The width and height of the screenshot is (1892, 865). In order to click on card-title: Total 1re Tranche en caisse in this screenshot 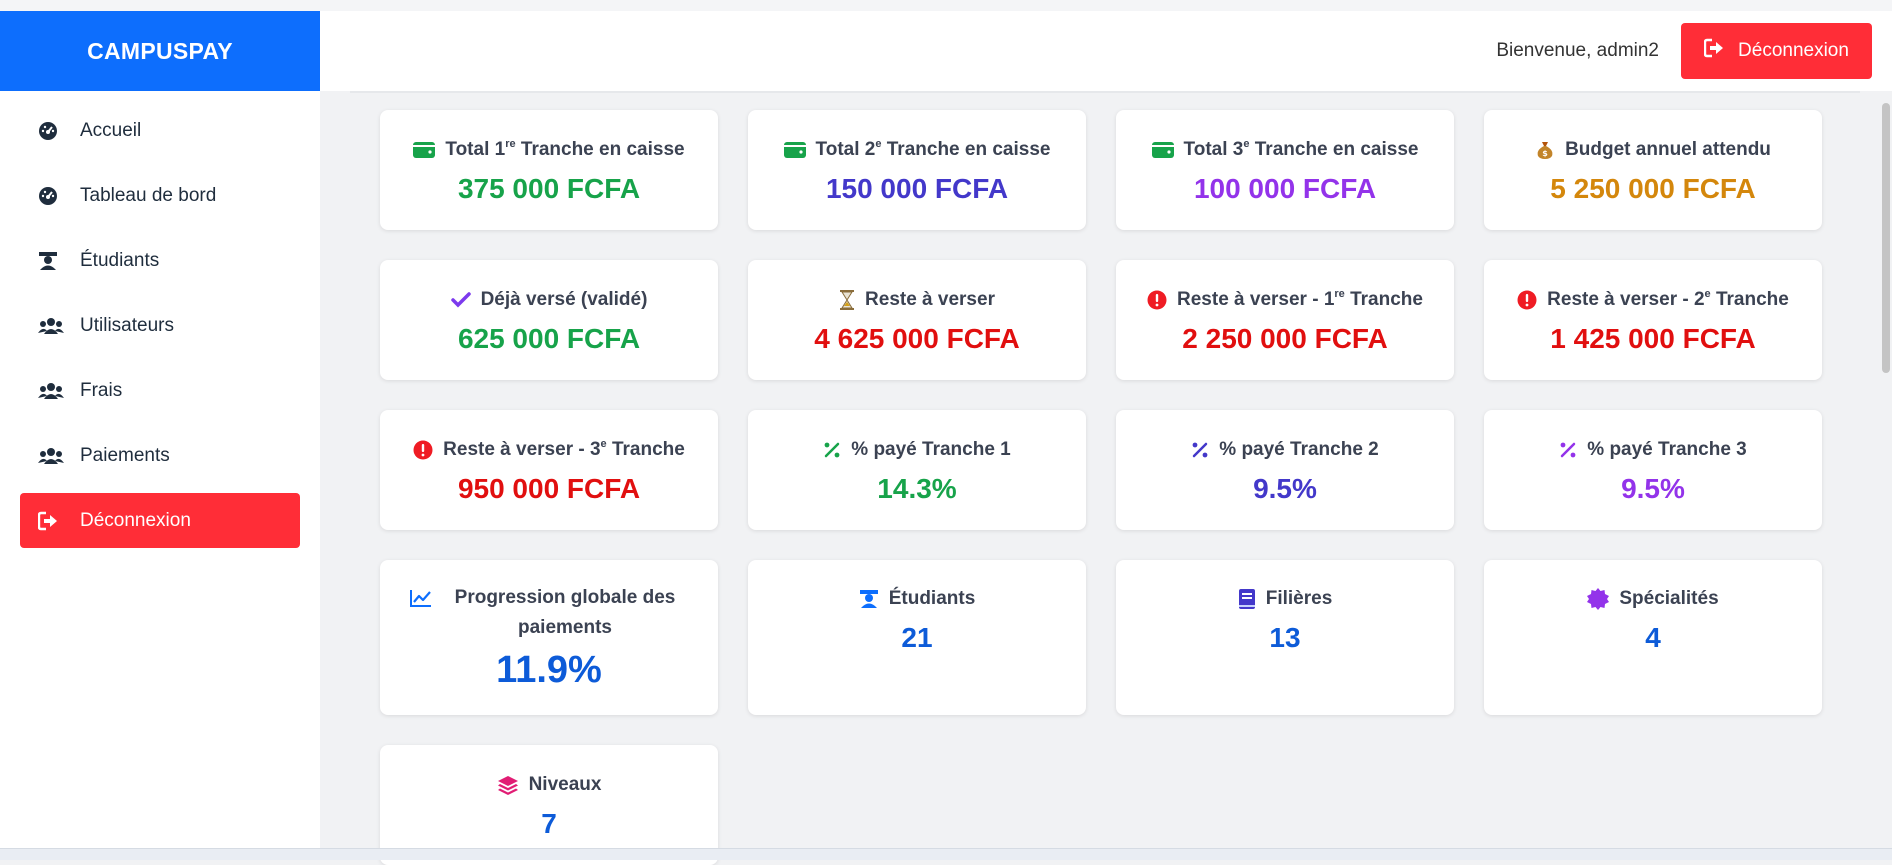, I will do `click(565, 148)`.